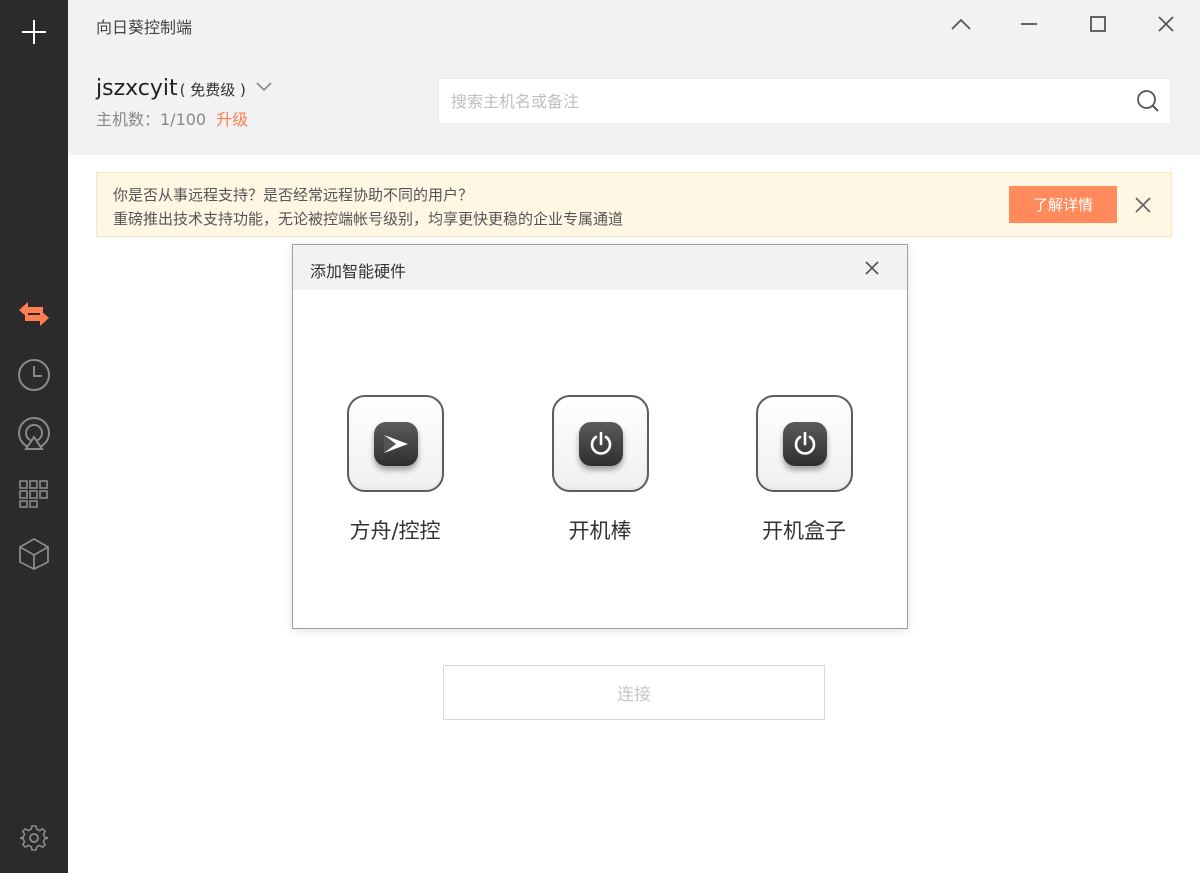 The image size is (1200, 873). I want to click on search-button, so click(1148, 103).